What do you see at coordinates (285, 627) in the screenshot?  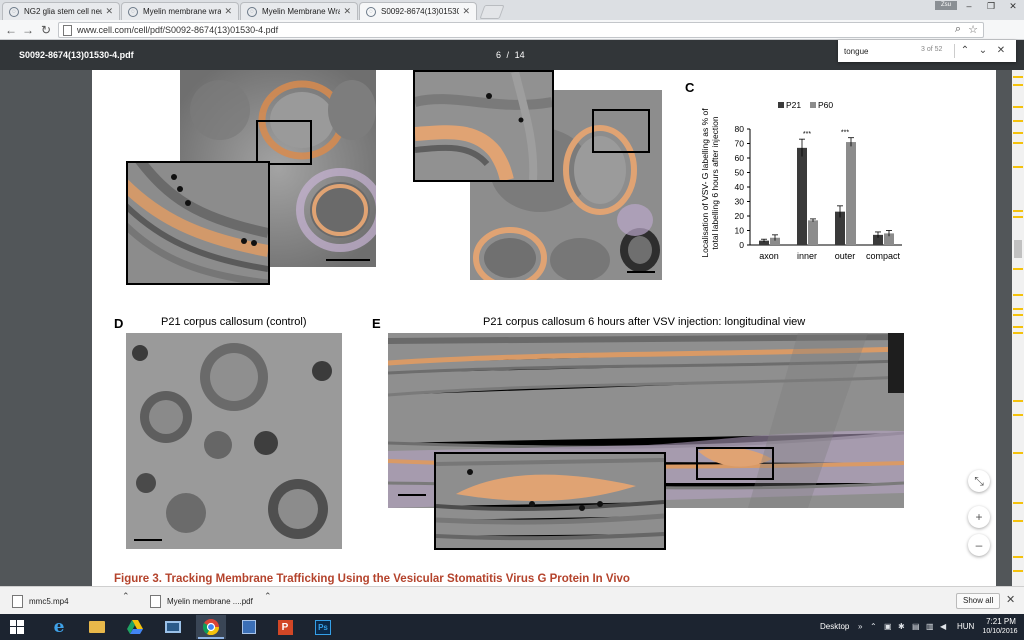 I see `taskbar-app-powerpoint: P` at bounding box center [285, 627].